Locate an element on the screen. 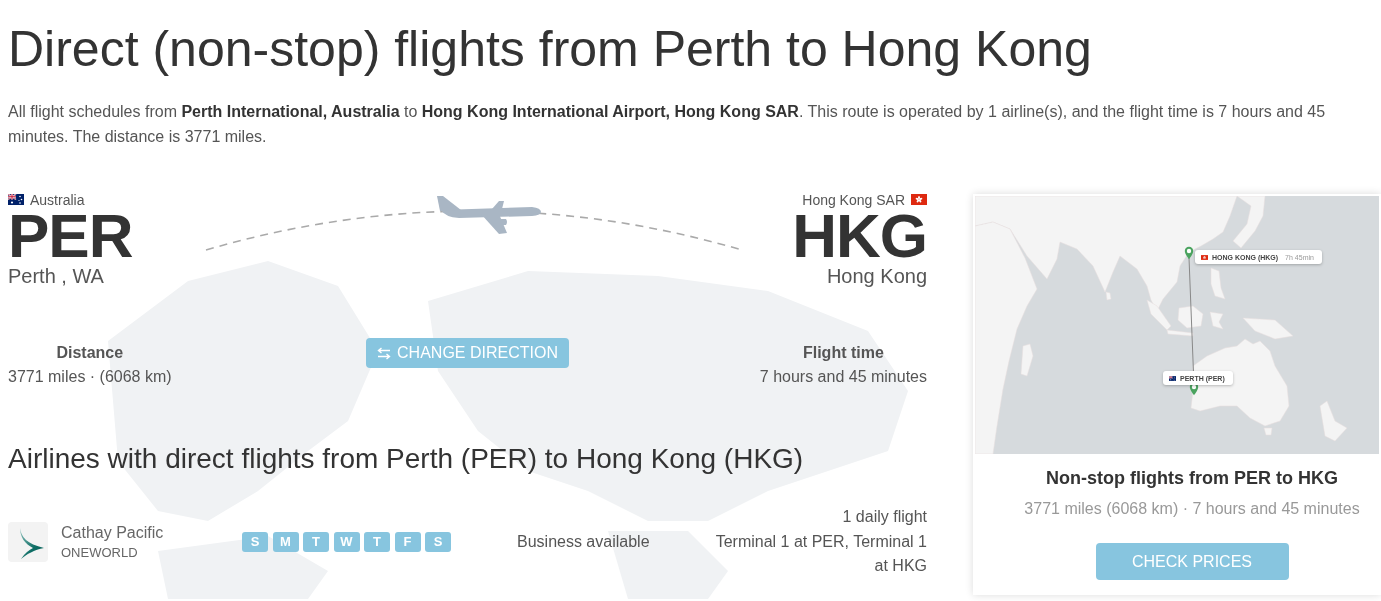 This screenshot has height=601, width=1381. card-subtitle: 3771 miles (6068 km) · 7 hours and 45 minutes is located at coordinates (1192, 509).